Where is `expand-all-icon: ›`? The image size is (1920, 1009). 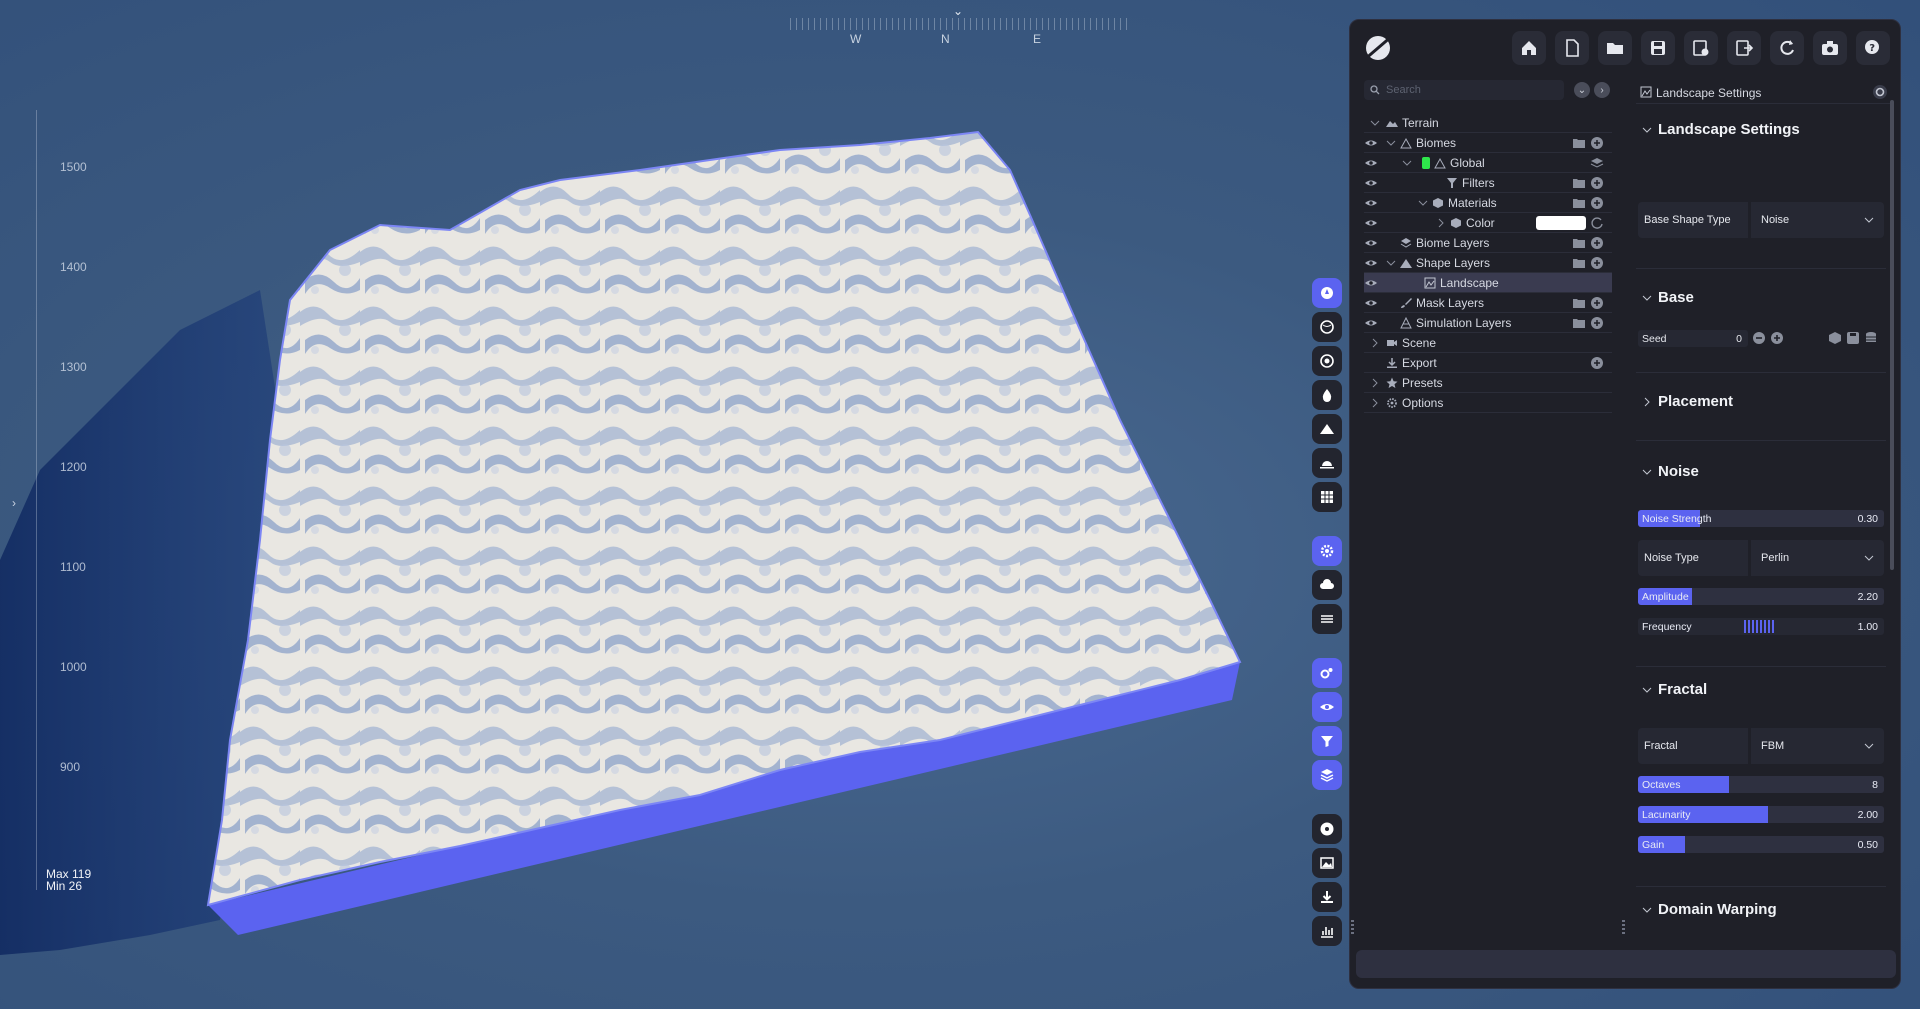
expand-all-icon: › is located at coordinates (1602, 90).